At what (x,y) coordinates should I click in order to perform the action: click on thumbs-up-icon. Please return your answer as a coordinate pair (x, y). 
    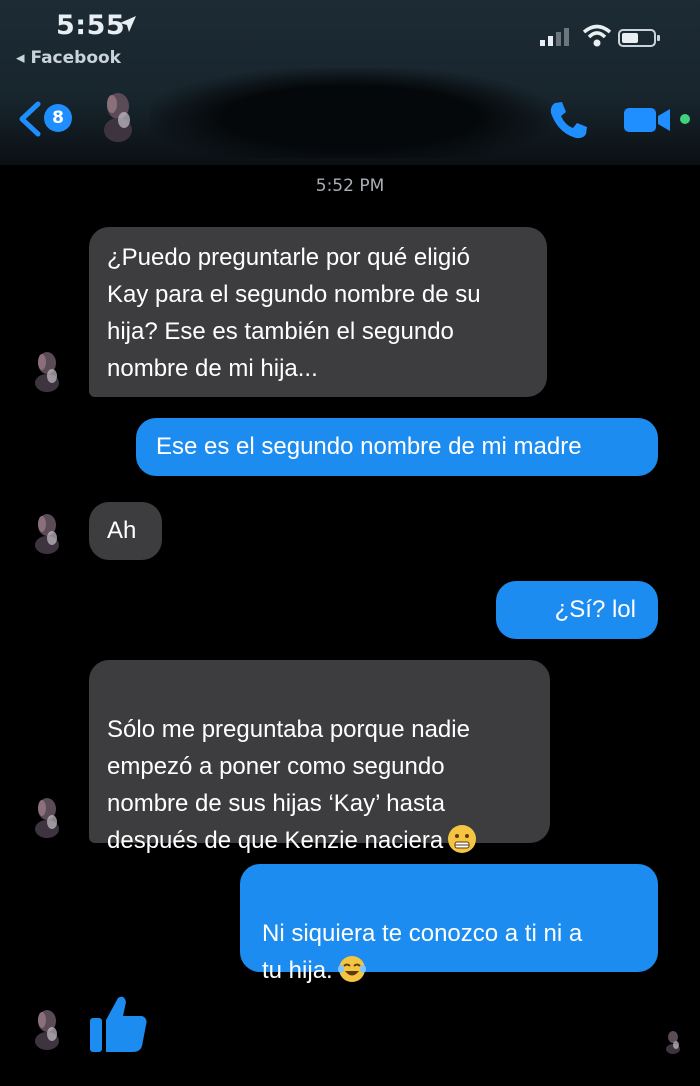
    Looking at the image, I should click on (119, 1023).